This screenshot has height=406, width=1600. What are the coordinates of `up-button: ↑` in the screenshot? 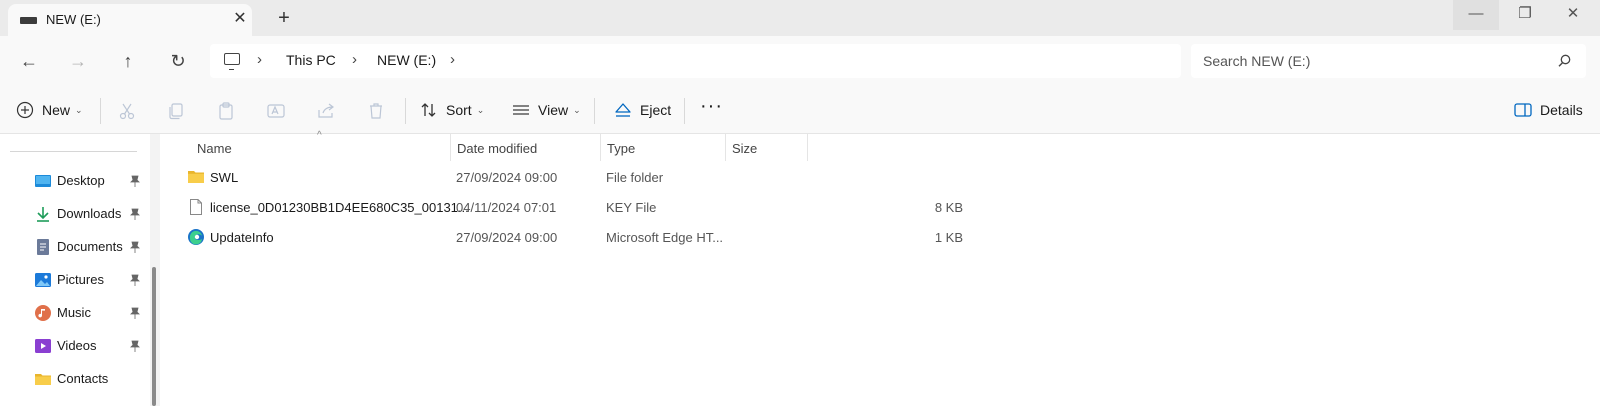 It's located at (128, 61).